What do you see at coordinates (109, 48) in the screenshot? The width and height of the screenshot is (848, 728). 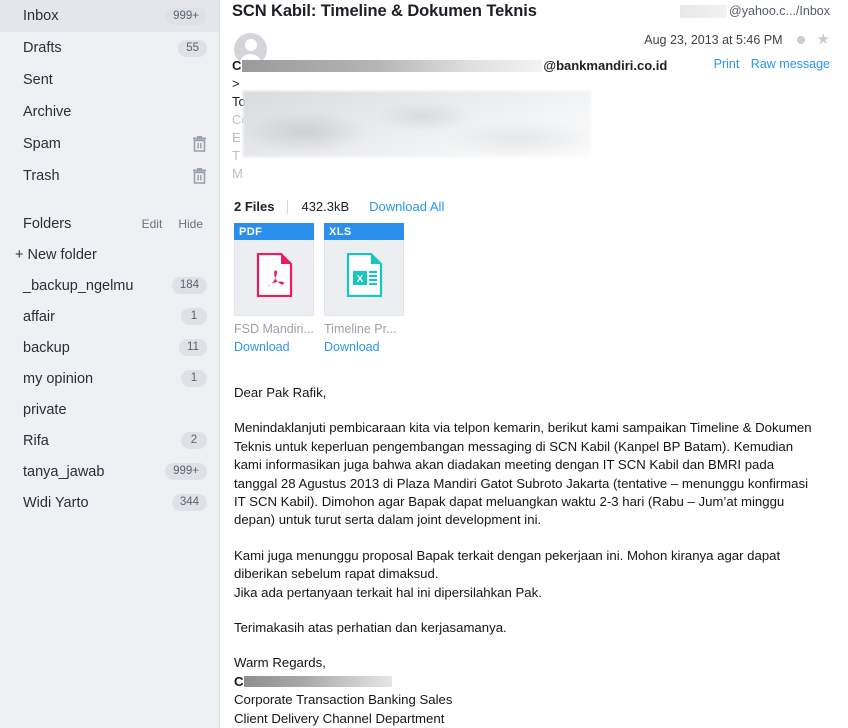 I see `sidebar-item-drafts: Drafts 55` at bounding box center [109, 48].